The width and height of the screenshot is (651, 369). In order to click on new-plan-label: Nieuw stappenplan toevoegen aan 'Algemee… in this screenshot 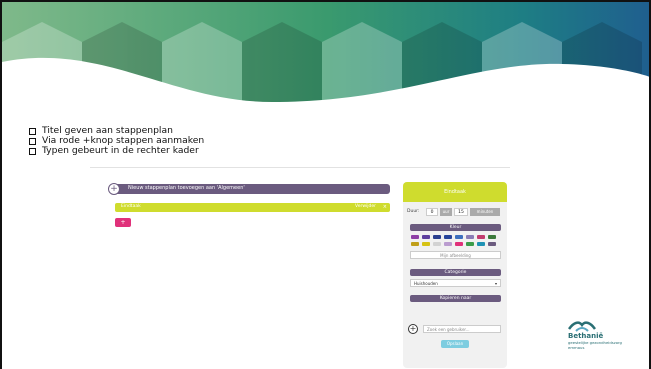, I will do `click(186, 188)`.